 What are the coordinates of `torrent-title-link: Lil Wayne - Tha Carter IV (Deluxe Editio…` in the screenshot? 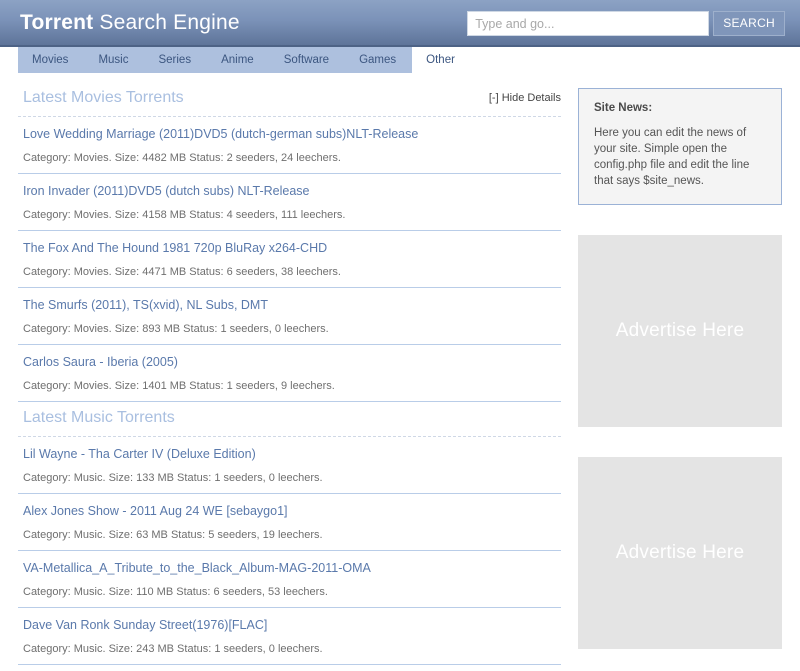 It's located at (289, 454).